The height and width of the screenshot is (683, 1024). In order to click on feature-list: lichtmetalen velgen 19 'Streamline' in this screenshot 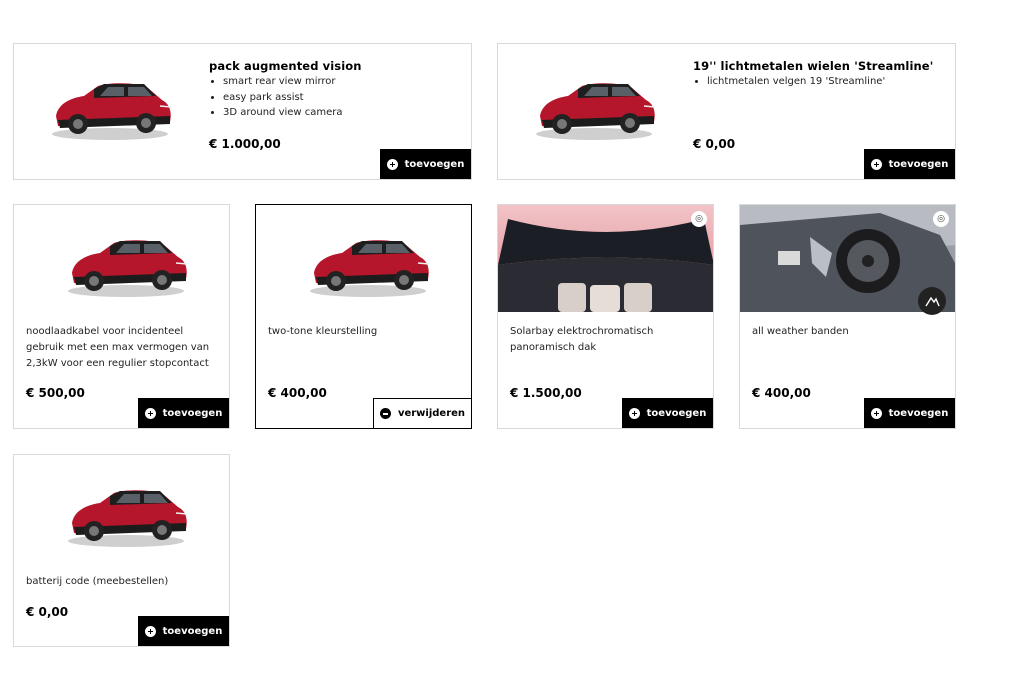, I will do `click(789, 82)`.